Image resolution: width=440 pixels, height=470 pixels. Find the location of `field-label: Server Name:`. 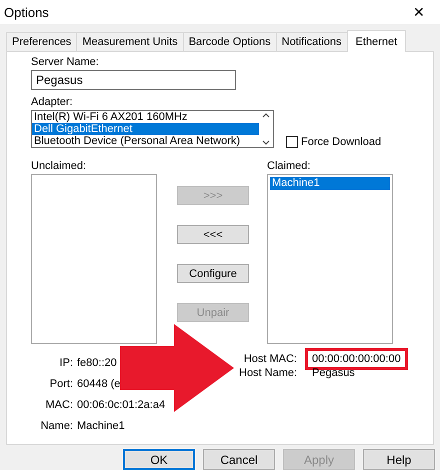

field-label: Server Name: is located at coordinates (65, 62).